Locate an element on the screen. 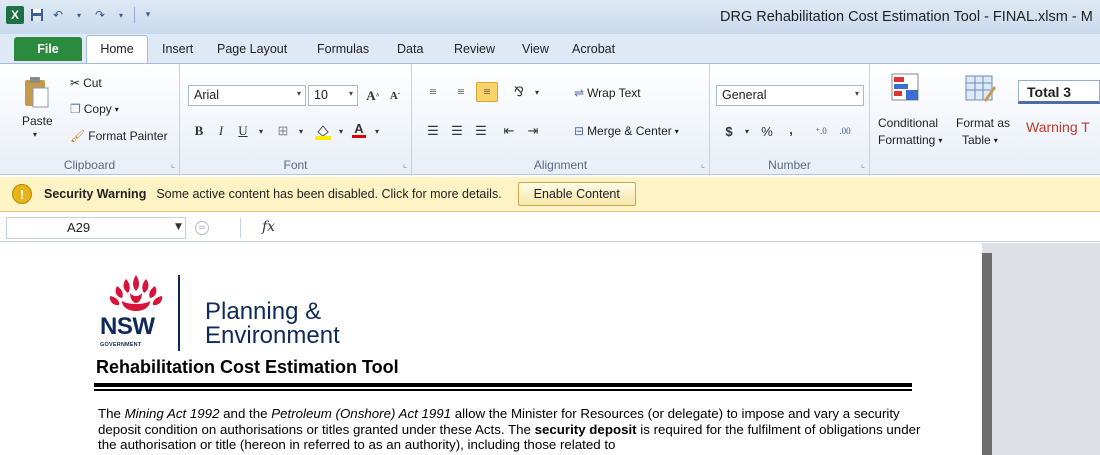 The width and height of the screenshot is (1100, 455). tab-data: Data is located at coordinates (410, 49).